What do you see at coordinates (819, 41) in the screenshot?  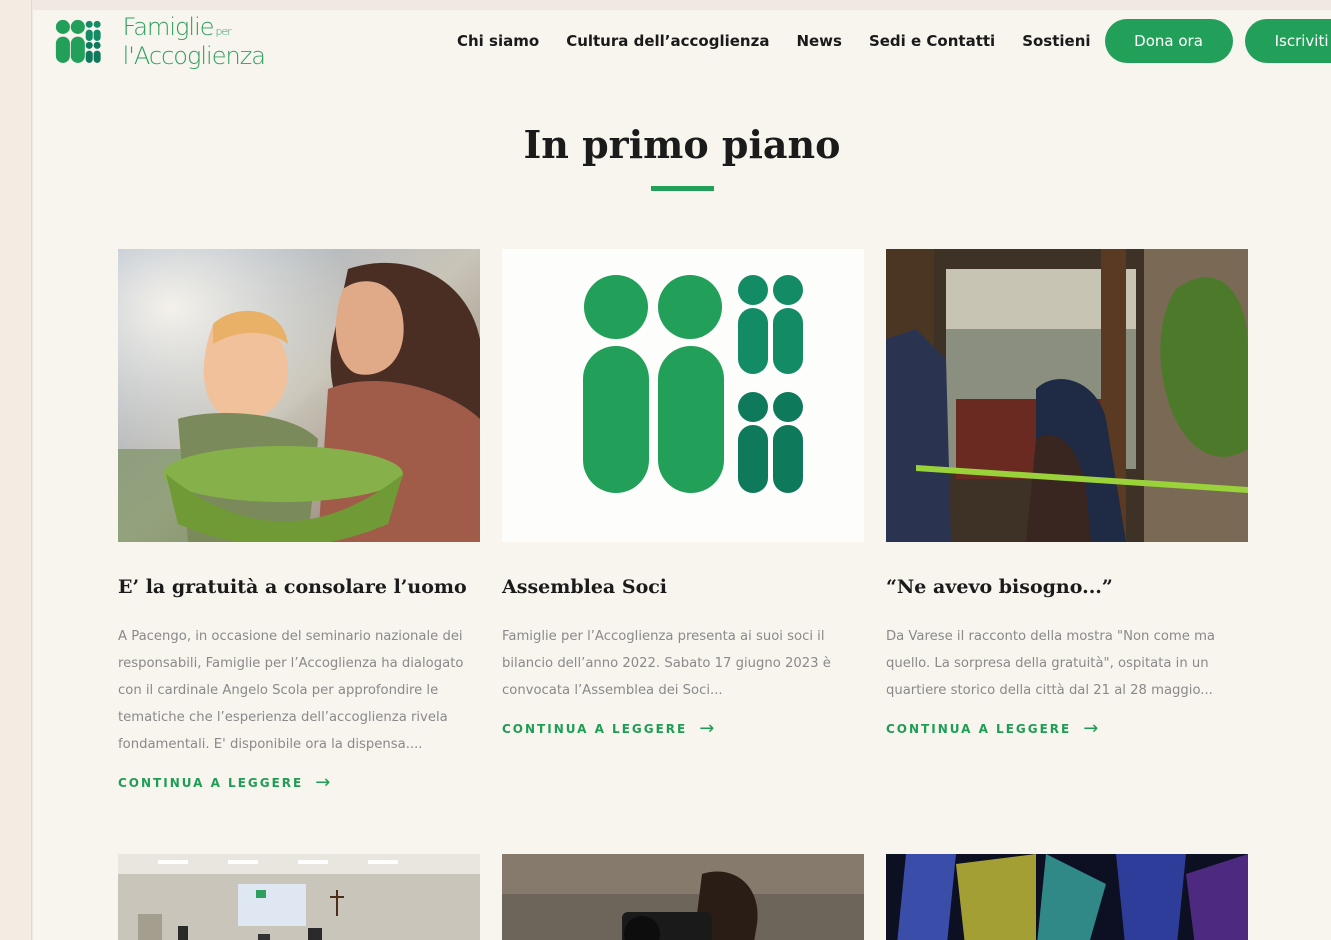 I see `nav-news: News` at bounding box center [819, 41].